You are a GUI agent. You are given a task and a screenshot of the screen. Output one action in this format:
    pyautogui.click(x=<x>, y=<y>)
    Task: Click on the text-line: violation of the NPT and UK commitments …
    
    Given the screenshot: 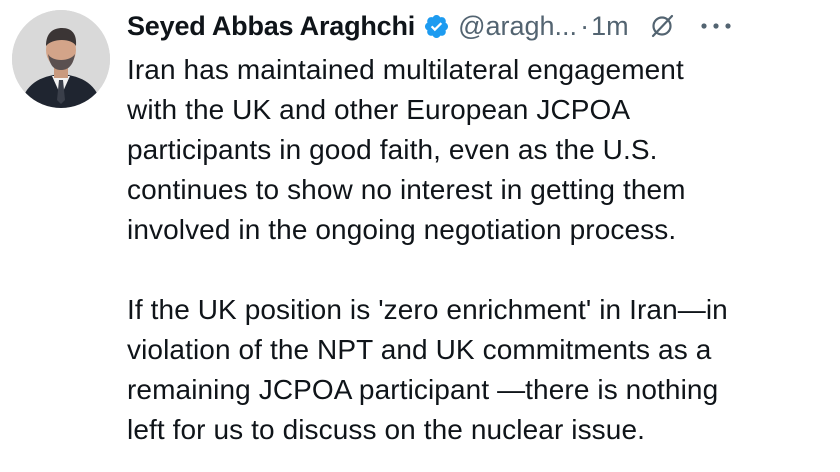 What is the action you would take?
    pyautogui.click(x=419, y=349)
    